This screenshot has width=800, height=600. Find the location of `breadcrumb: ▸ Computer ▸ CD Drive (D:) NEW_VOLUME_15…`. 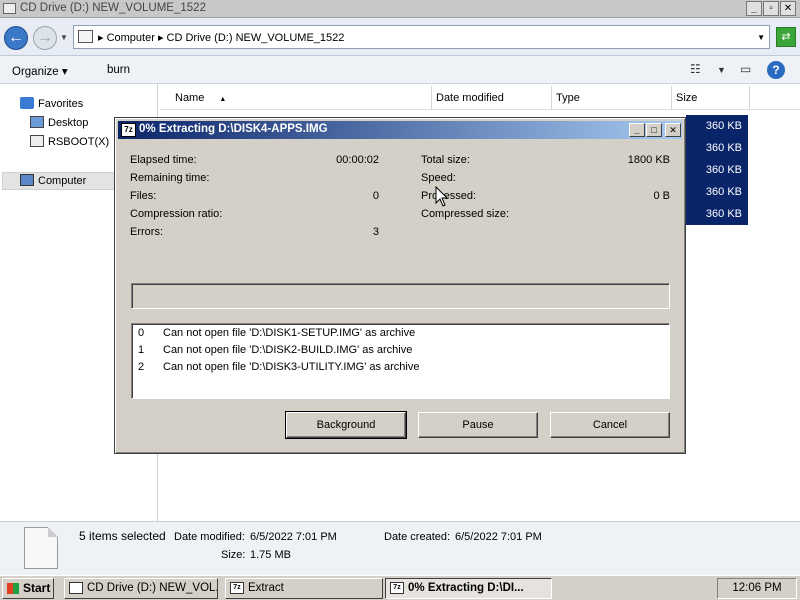

breadcrumb: ▸ Computer ▸ CD Drive (D:) NEW_VOLUME_15… is located at coordinates (221, 37).